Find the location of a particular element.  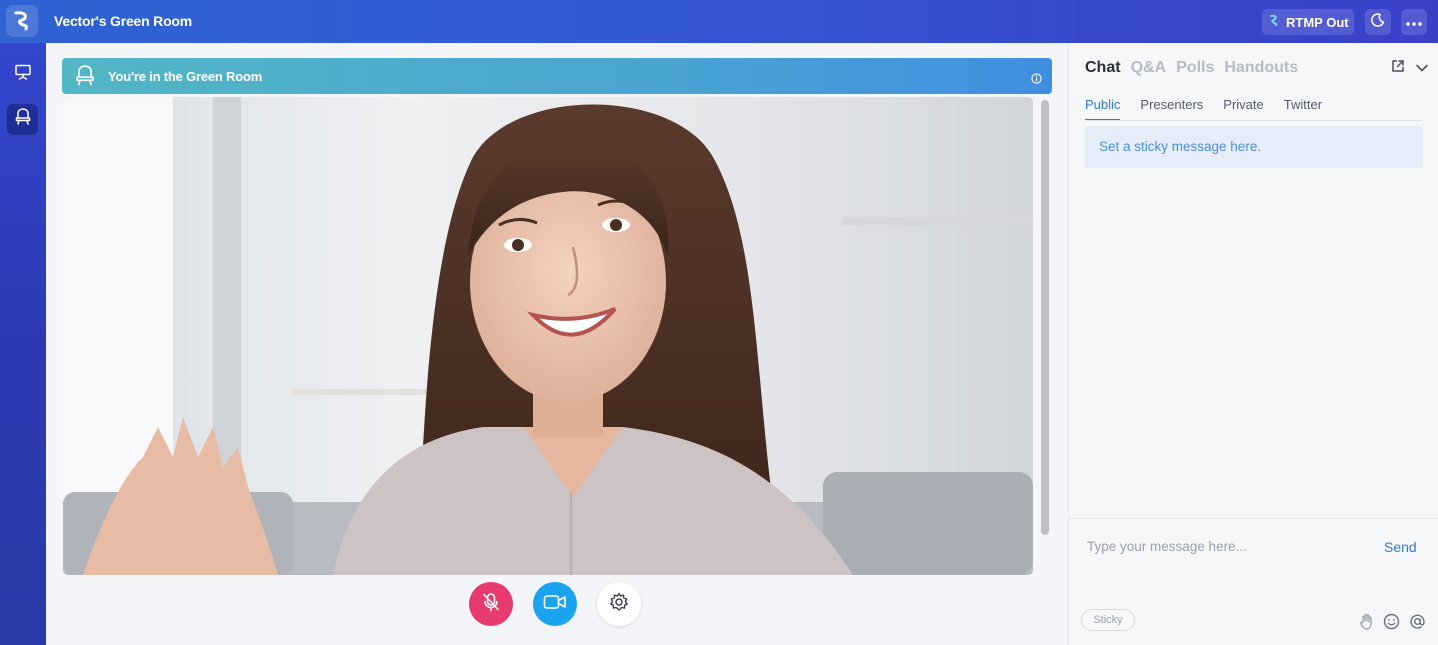

sticky-message-box: Set a sticky message here. is located at coordinates (1254, 147).